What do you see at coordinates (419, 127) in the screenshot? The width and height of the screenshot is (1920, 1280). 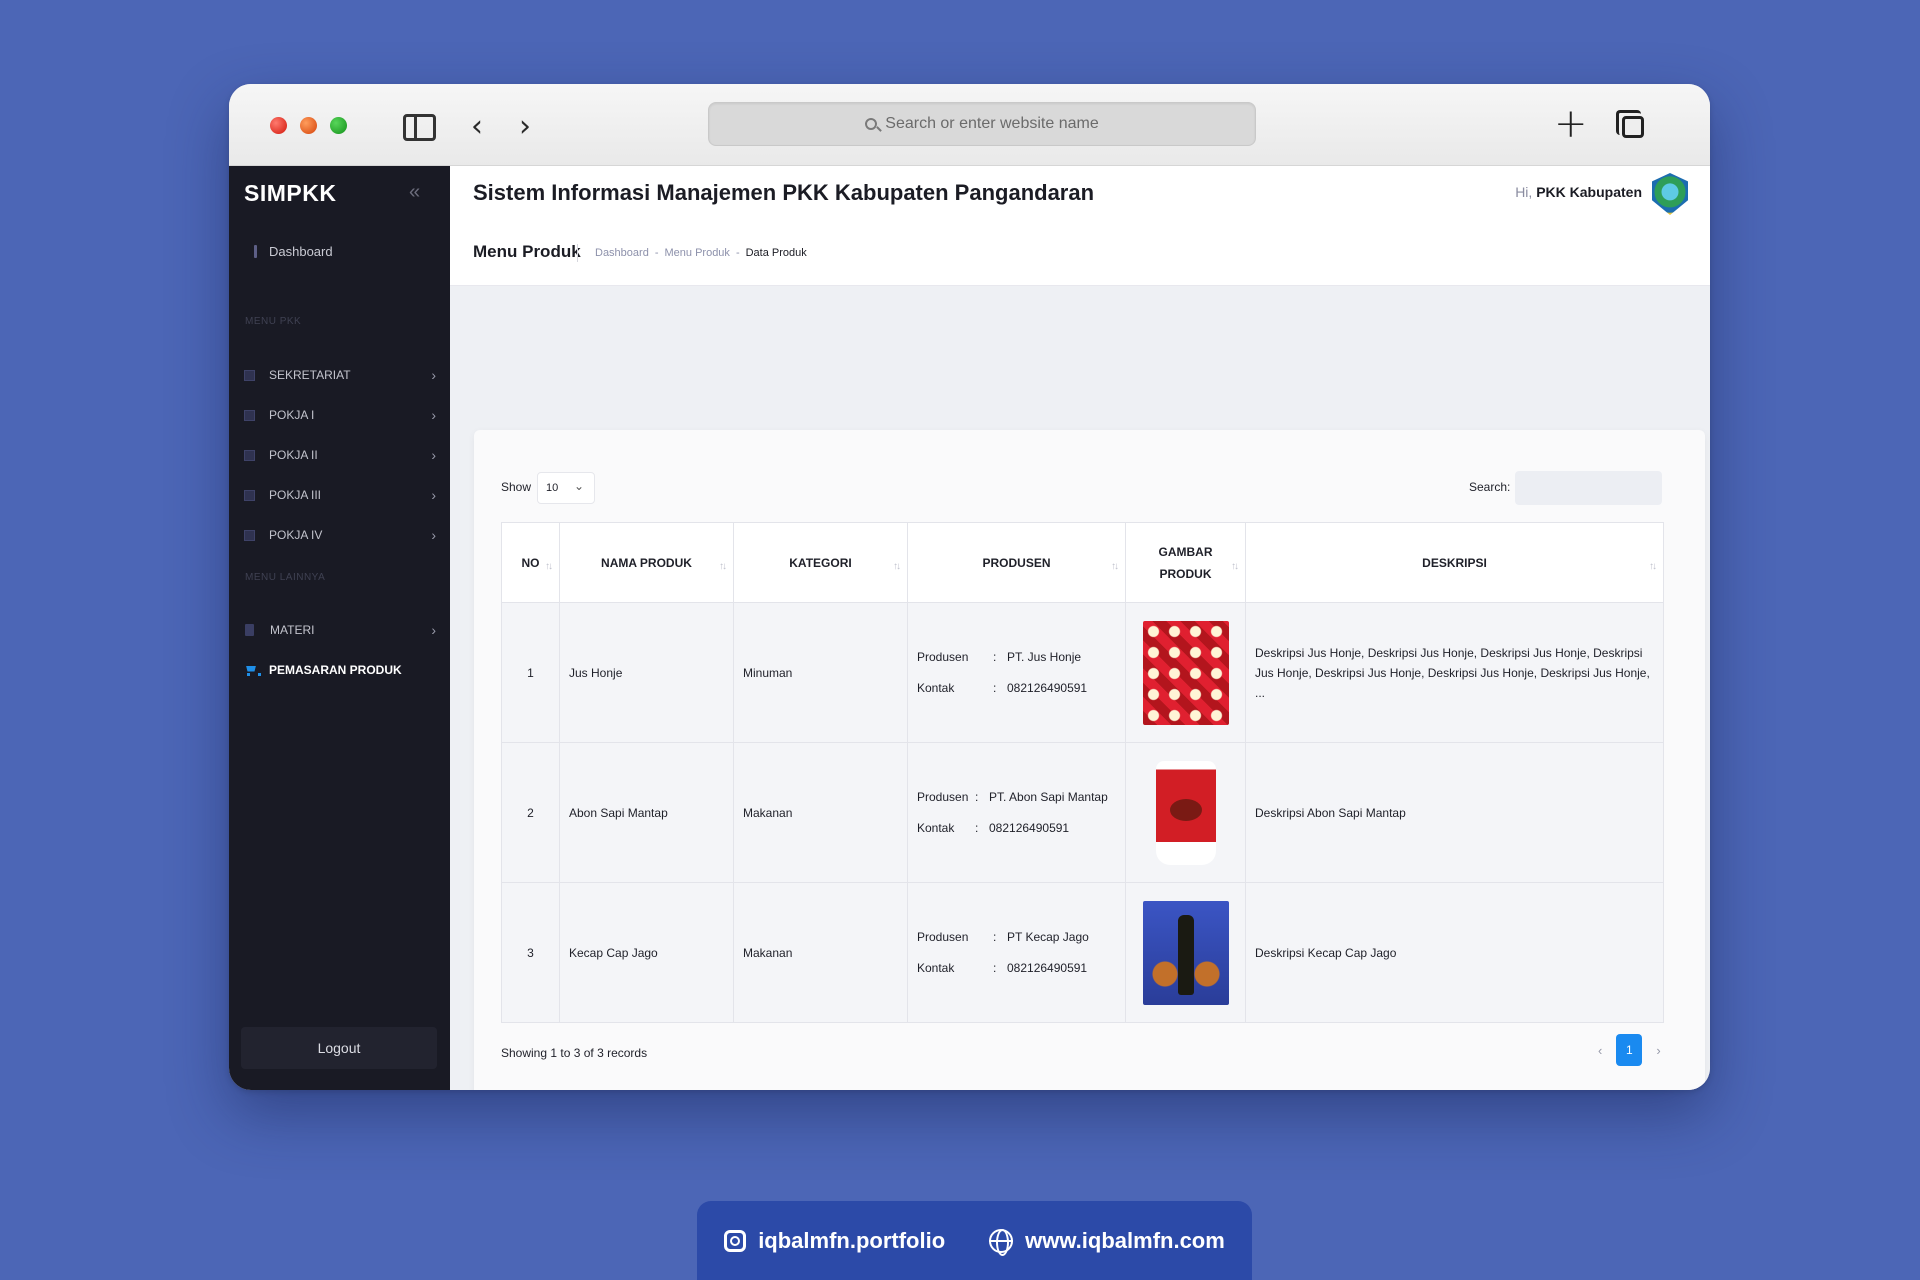 I see `sidebar-toggle-icon` at bounding box center [419, 127].